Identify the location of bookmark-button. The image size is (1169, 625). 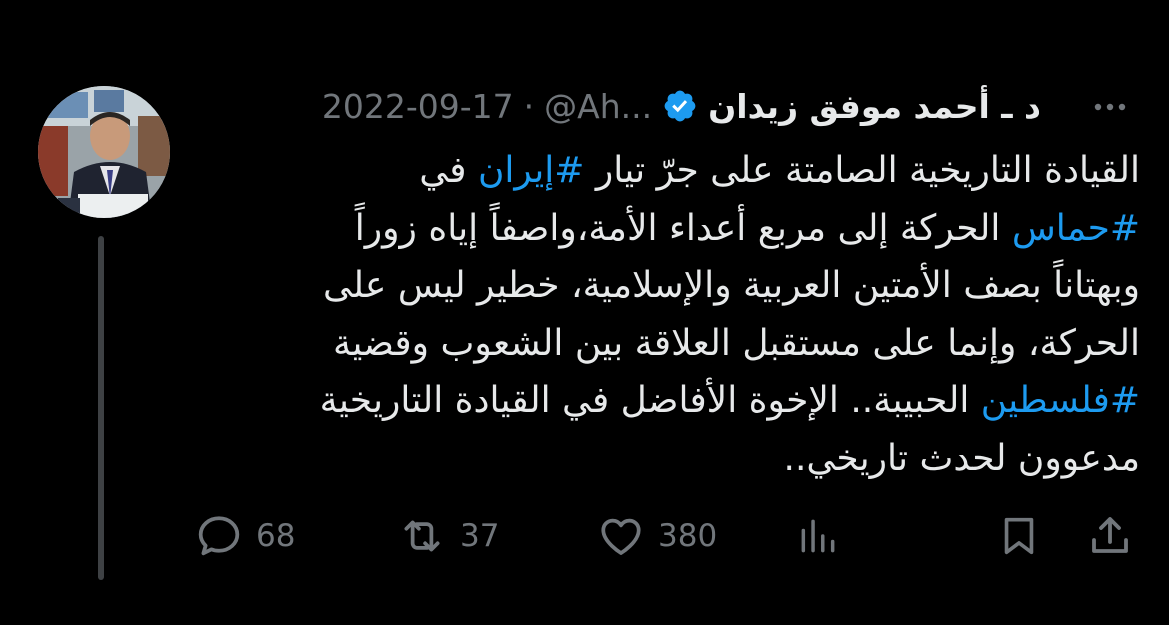
(1019, 536).